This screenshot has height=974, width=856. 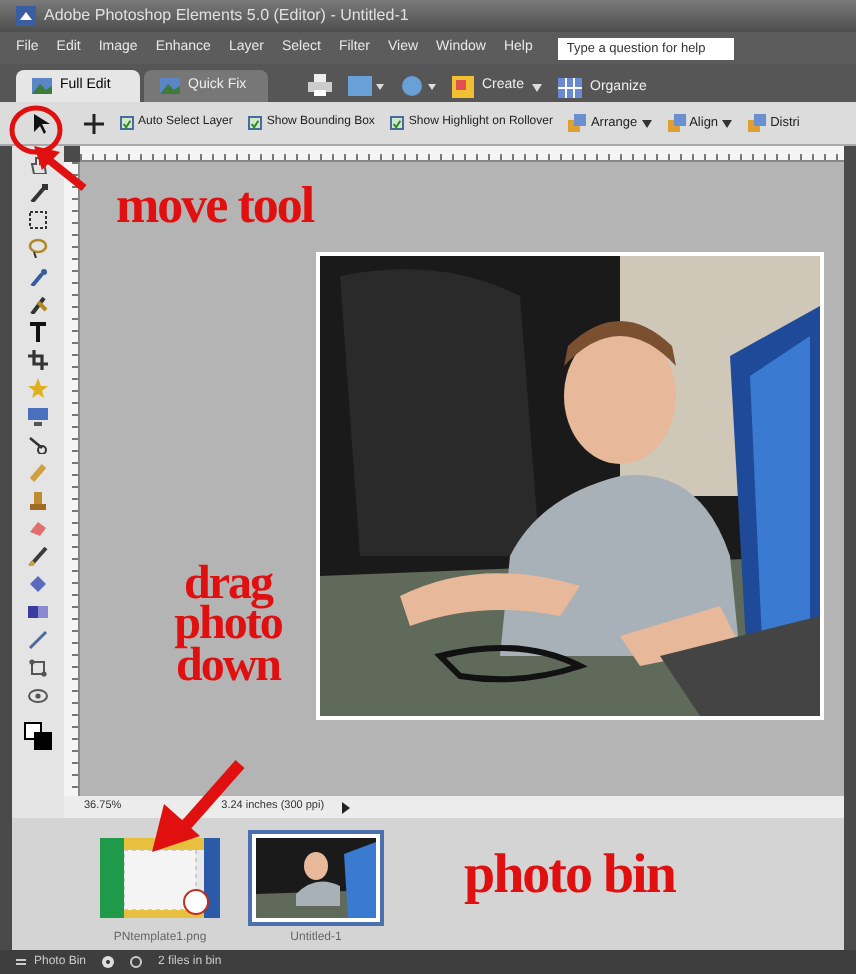 I want to click on highlight-circle, so click(x=36, y=130).